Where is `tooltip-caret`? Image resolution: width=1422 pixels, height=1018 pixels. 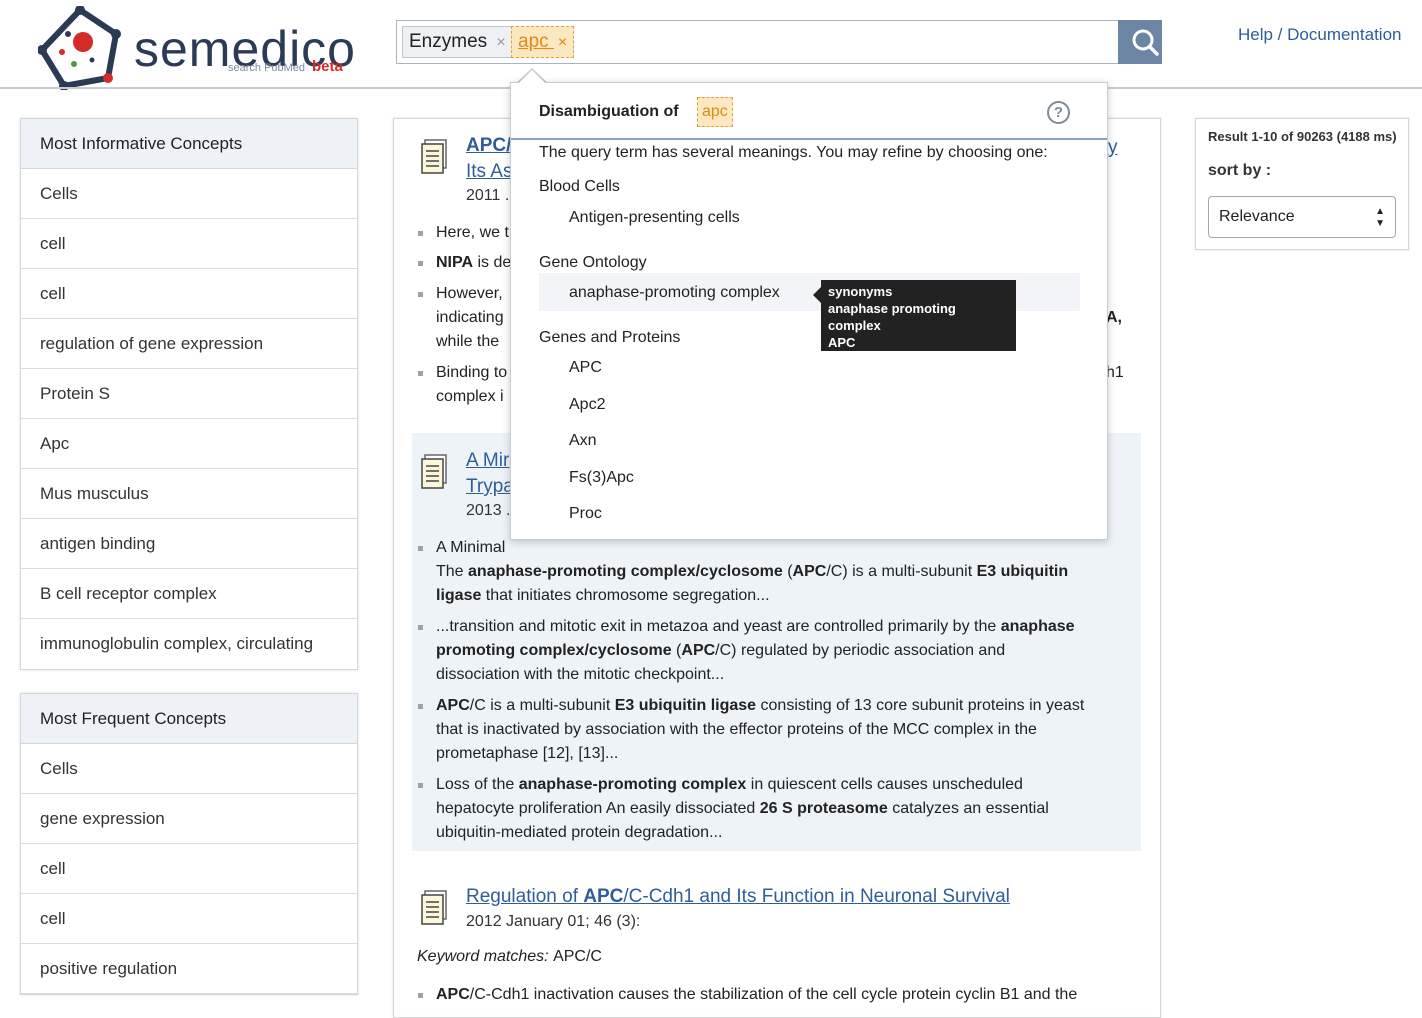 tooltip-caret is located at coordinates (817, 295).